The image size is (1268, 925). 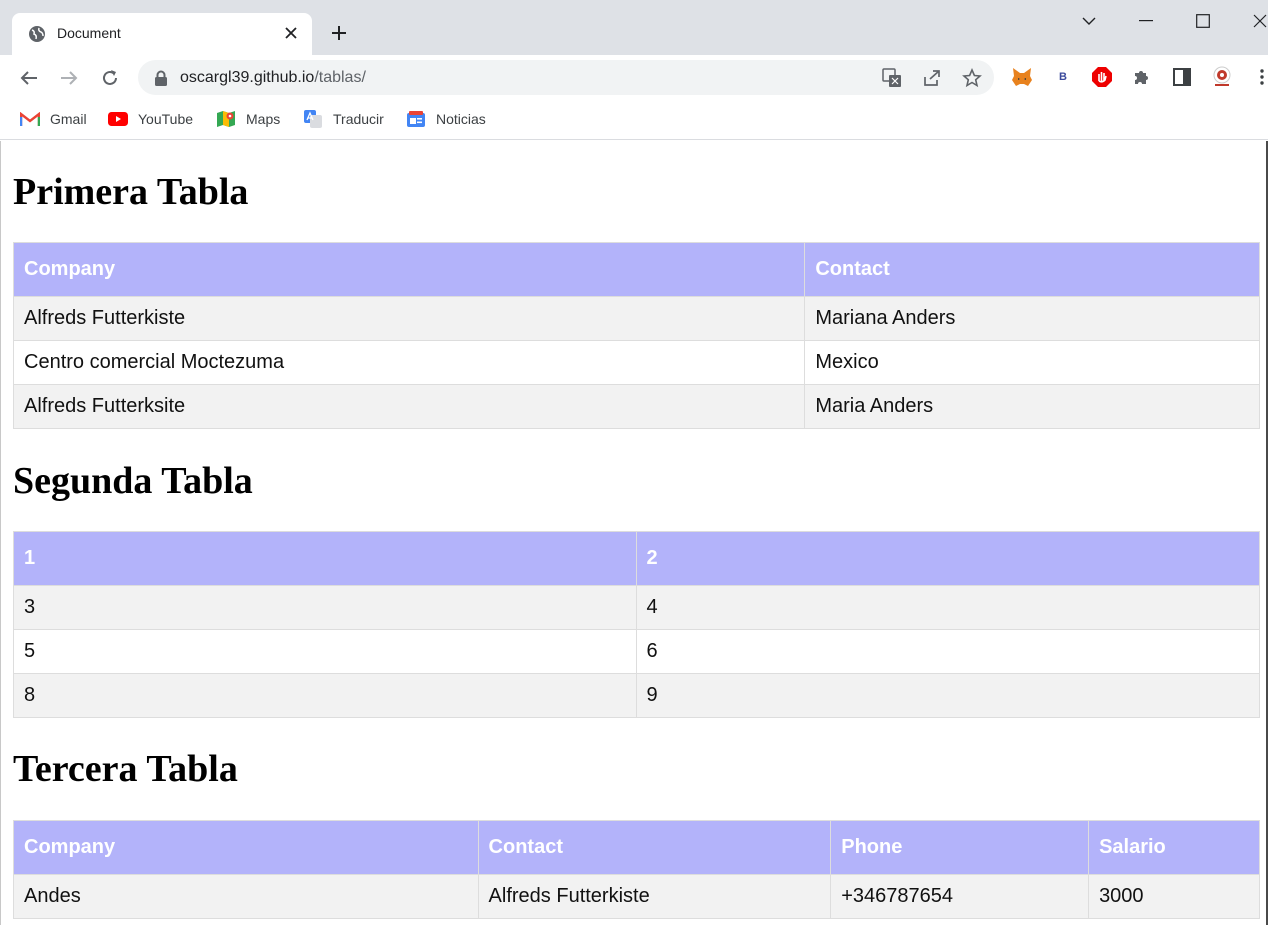 I want to click on table-row: 3 4, so click(x=636, y=607).